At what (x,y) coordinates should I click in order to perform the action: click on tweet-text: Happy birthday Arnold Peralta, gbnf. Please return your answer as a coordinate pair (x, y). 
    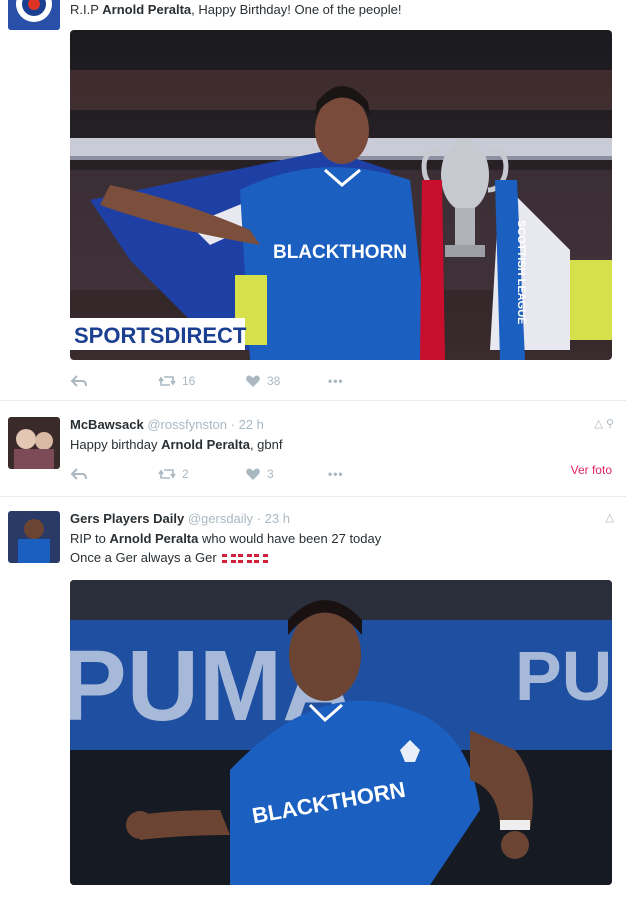
    Looking at the image, I should click on (176, 444).